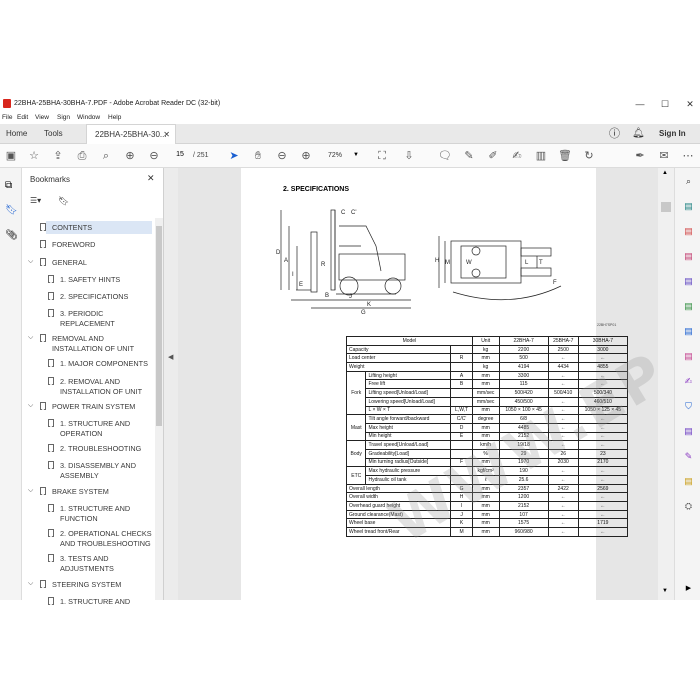  I want to click on select-cursor-icon: ➤, so click(234, 156).